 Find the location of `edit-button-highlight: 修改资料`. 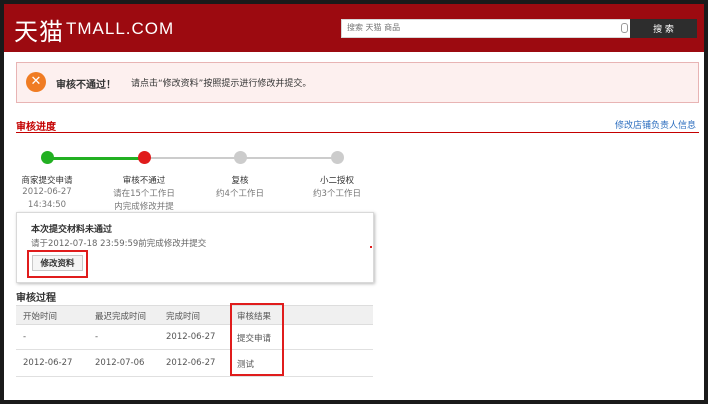

edit-button-highlight: 修改资料 is located at coordinates (57, 264).